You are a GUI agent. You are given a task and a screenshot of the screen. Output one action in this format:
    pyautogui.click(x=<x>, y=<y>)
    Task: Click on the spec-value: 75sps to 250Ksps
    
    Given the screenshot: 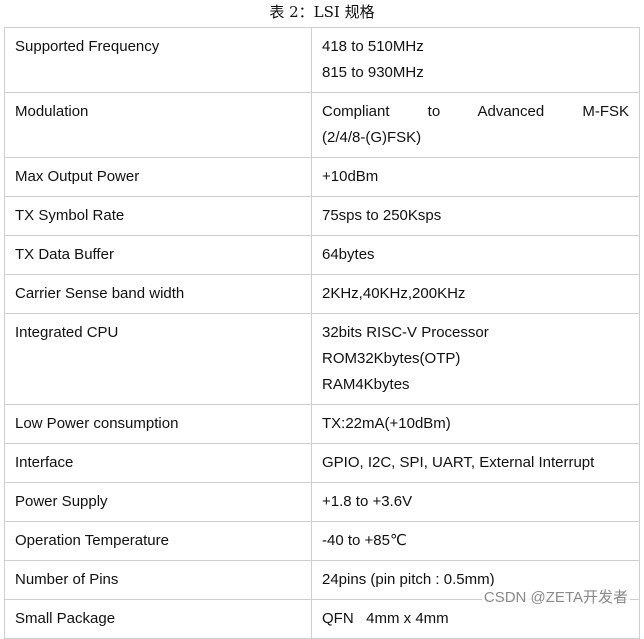 What is the action you would take?
    pyautogui.click(x=475, y=216)
    